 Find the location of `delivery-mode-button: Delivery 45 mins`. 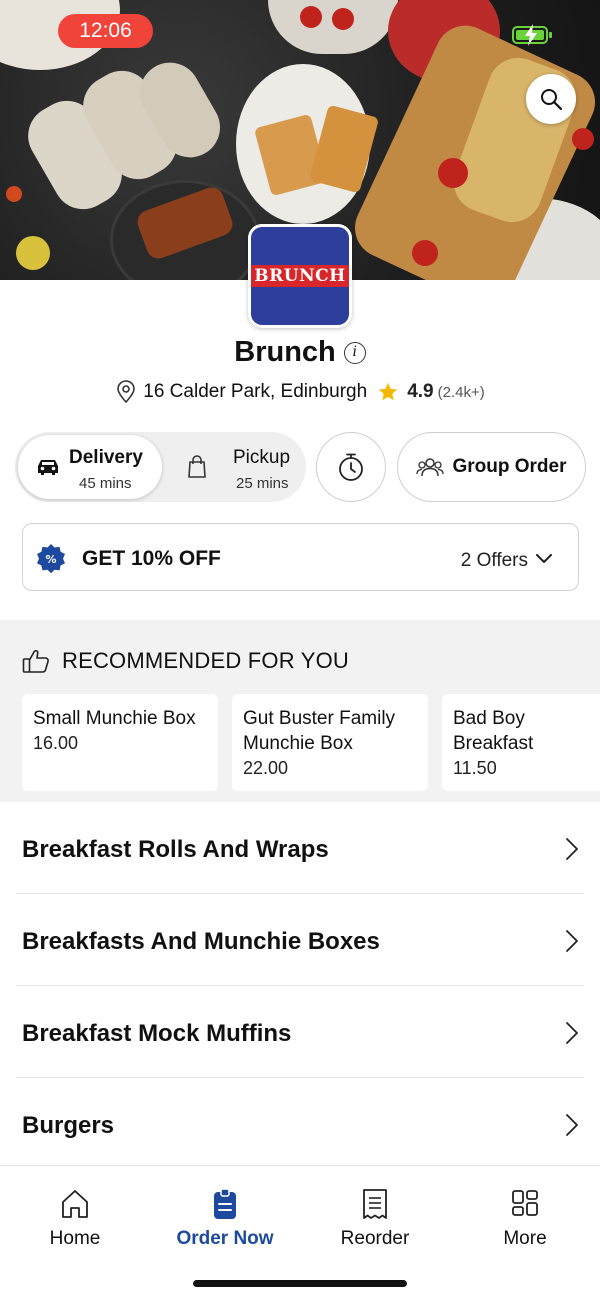

delivery-mode-button: Delivery 45 mins is located at coordinates (90, 467).